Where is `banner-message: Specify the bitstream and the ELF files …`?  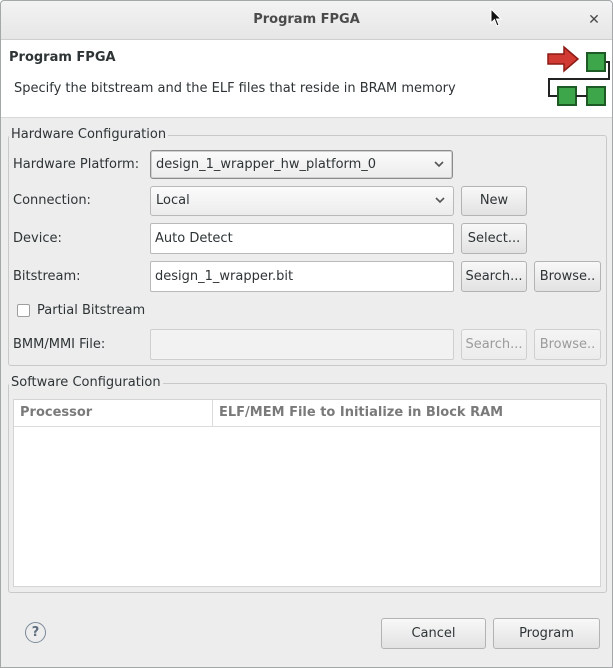
banner-message: Specify the bitstream and the ELF files … is located at coordinates (235, 88).